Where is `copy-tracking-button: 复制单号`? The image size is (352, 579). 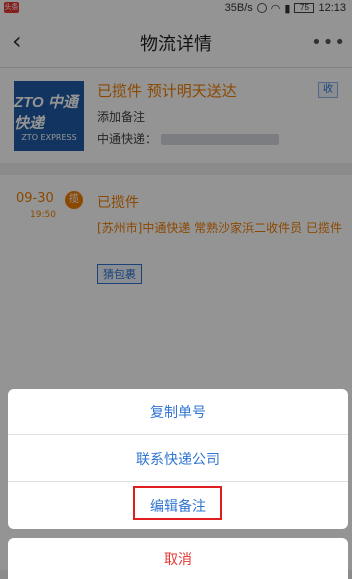
copy-tracking-button: 复制单号 is located at coordinates (178, 412).